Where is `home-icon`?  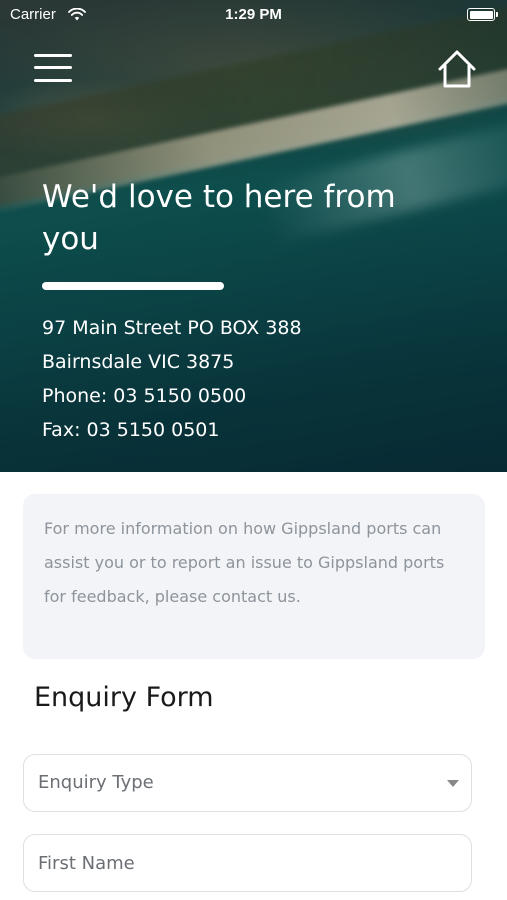
home-icon is located at coordinates (457, 69).